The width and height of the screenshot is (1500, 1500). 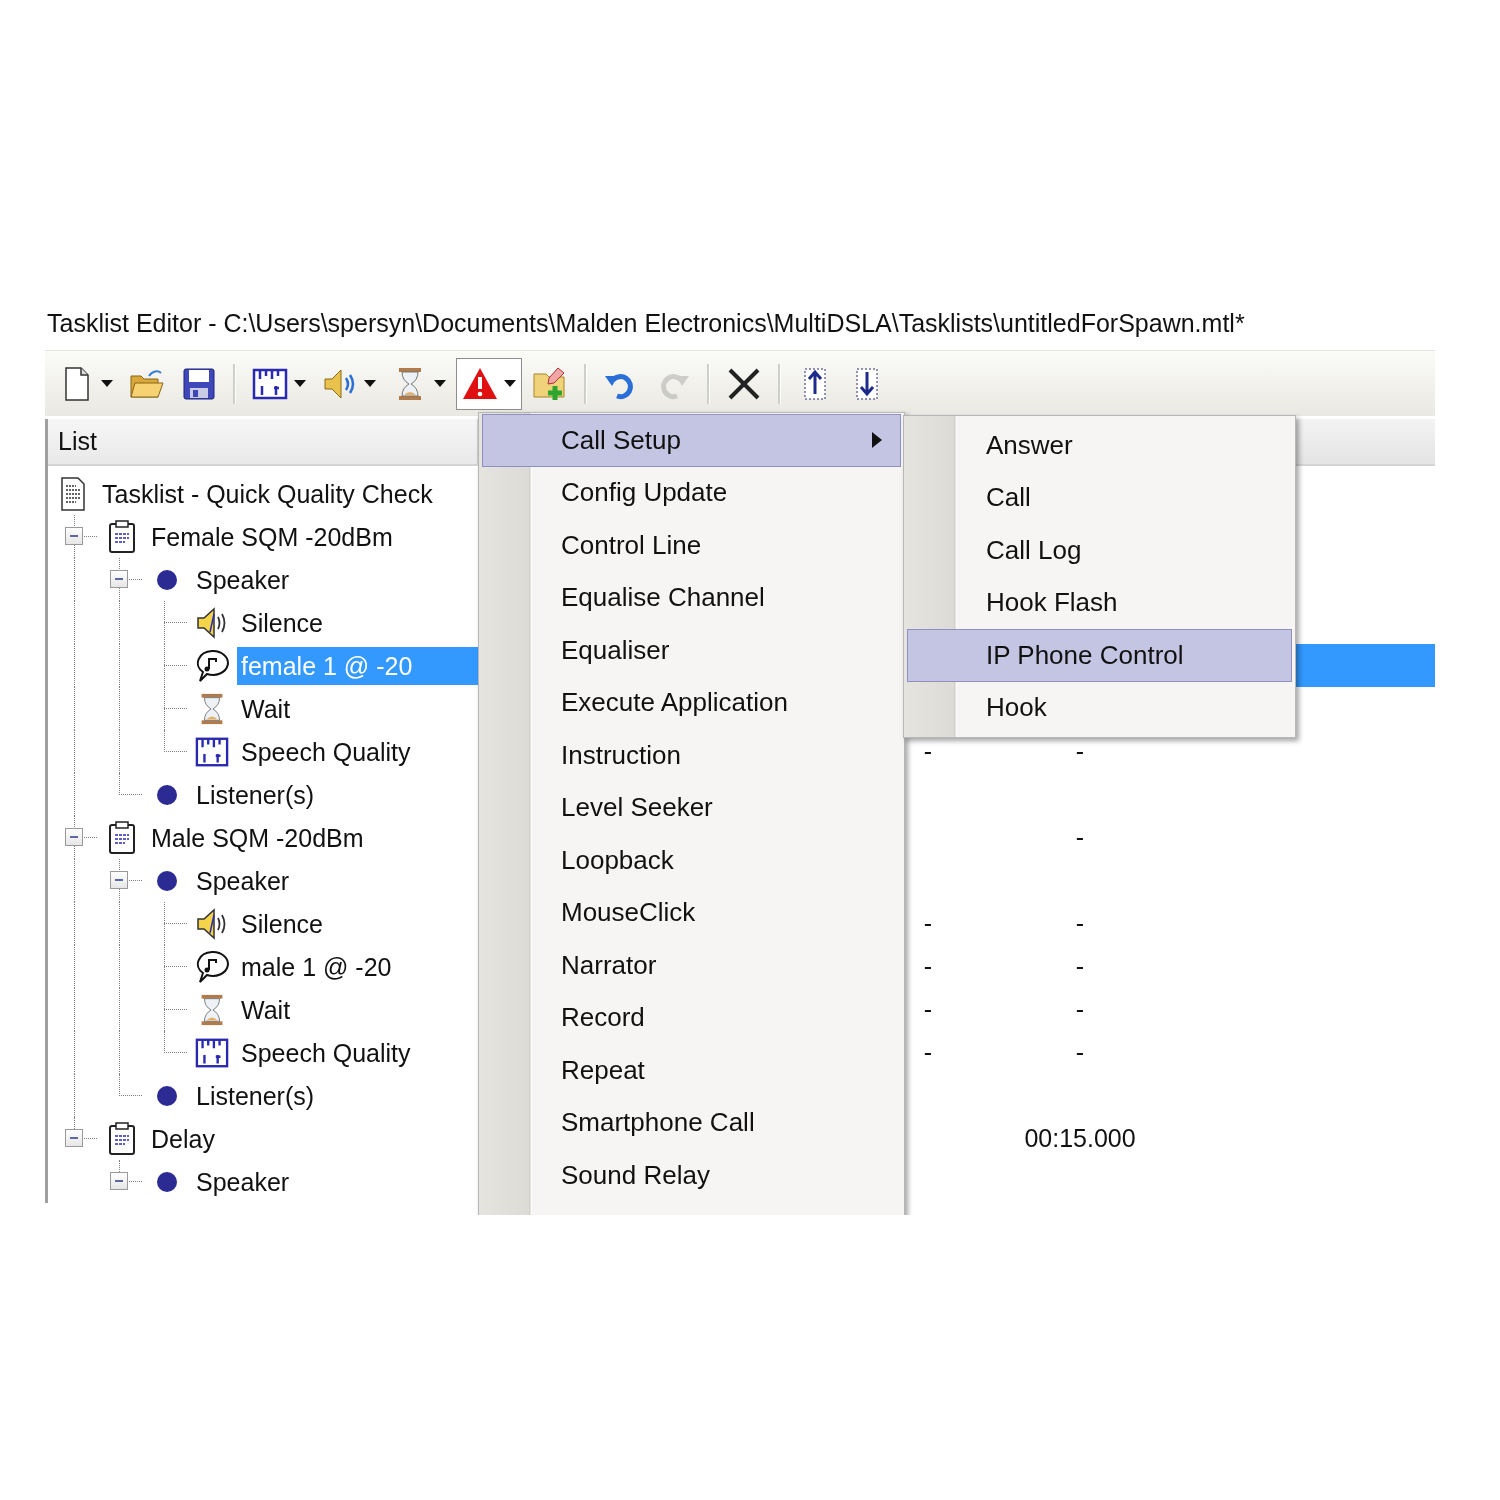 What do you see at coordinates (1099, 497) in the screenshot?
I see `menu-item: Call` at bounding box center [1099, 497].